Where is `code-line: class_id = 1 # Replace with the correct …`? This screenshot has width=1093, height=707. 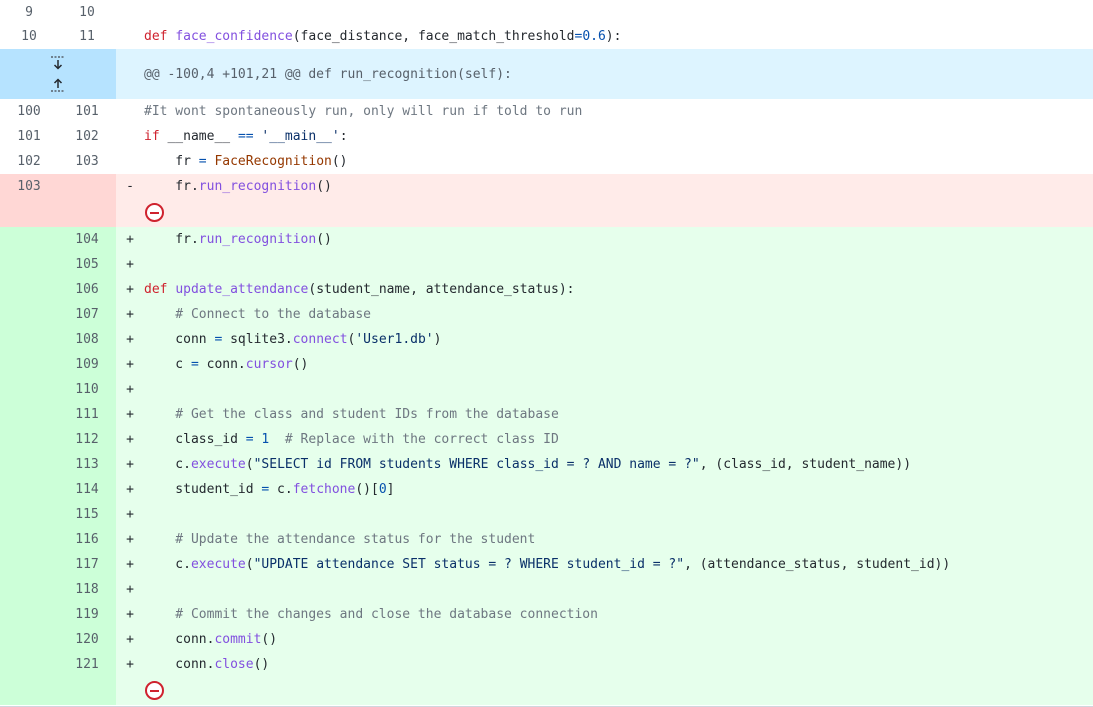
code-line: class_id = 1 # Replace with the correct … is located at coordinates (351, 439).